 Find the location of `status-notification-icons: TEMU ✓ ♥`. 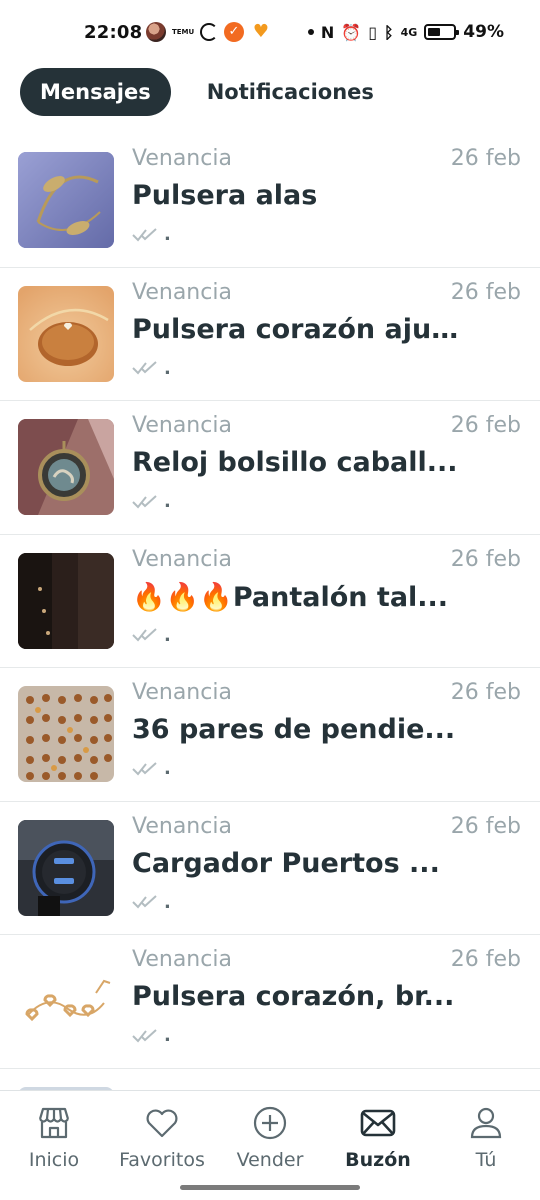

status-notification-icons: TEMU ✓ ♥ is located at coordinates (209, 32).